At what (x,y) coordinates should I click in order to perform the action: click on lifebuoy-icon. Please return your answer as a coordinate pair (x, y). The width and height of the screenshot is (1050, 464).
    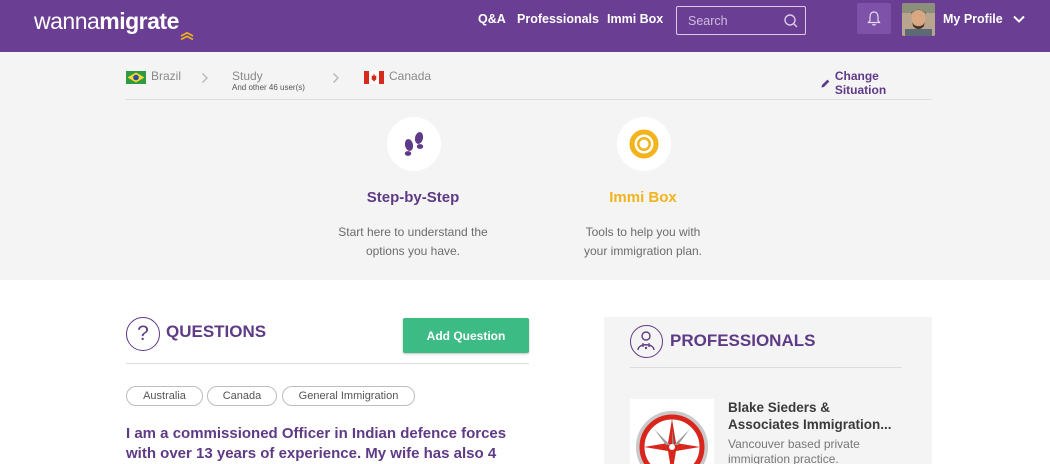
    Looking at the image, I should click on (644, 144).